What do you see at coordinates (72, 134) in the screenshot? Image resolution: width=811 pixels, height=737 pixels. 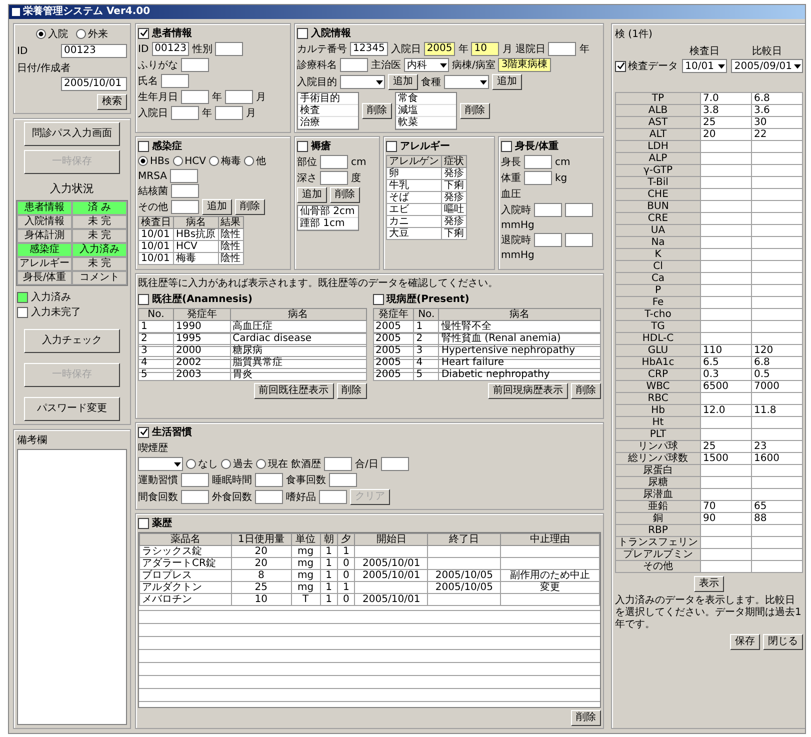 I see `nav-button: 問診パス入力画面` at bounding box center [72, 134].